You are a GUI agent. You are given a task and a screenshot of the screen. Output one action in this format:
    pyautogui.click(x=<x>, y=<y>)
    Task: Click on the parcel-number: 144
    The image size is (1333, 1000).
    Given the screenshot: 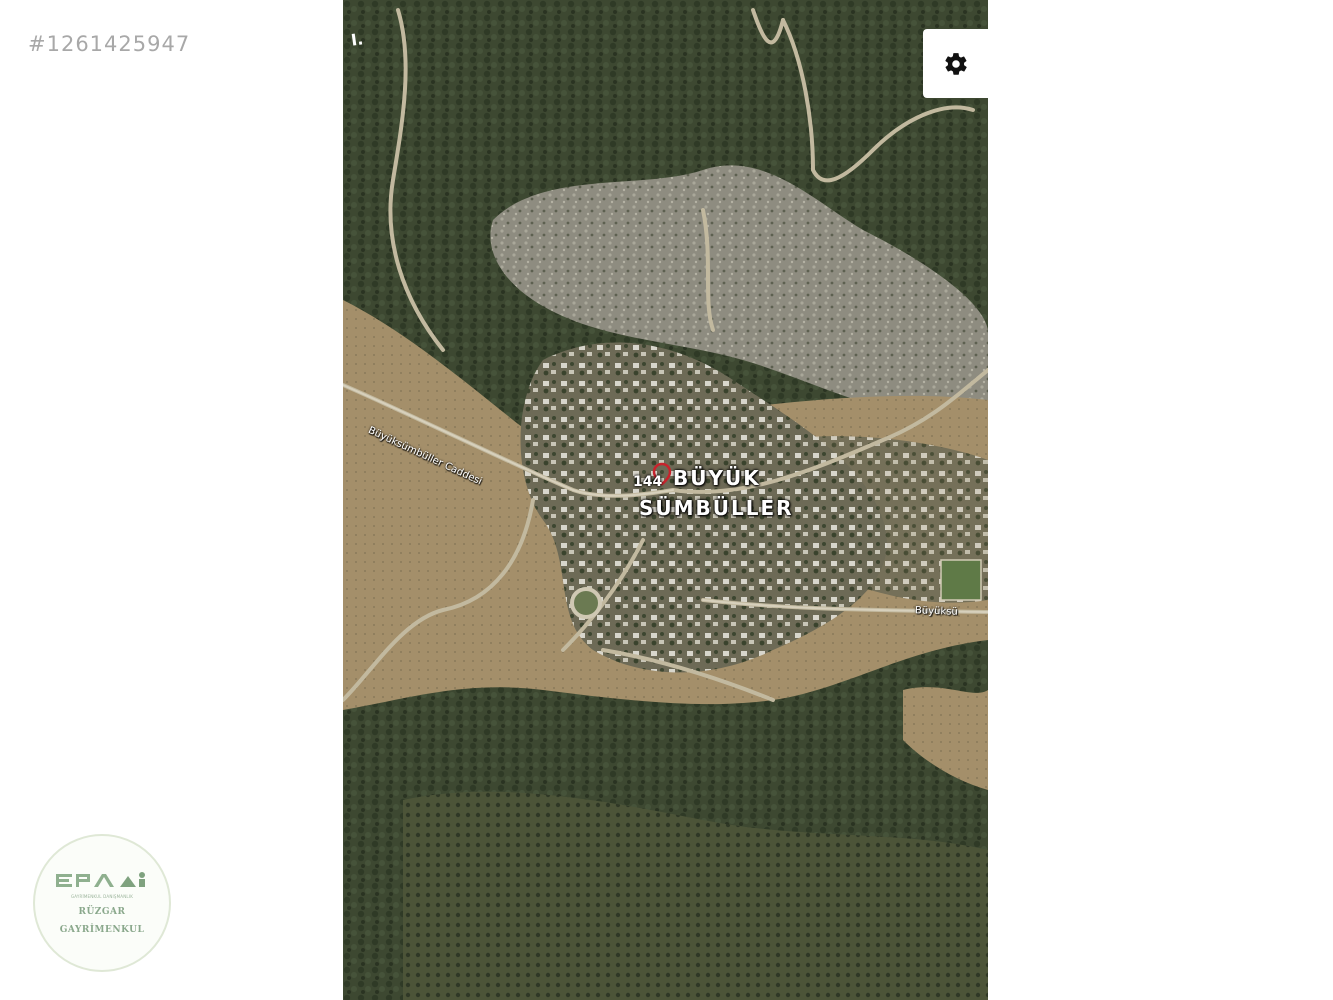 What is the action you would take?
    pyautogui.click(x=648, y=482)
    